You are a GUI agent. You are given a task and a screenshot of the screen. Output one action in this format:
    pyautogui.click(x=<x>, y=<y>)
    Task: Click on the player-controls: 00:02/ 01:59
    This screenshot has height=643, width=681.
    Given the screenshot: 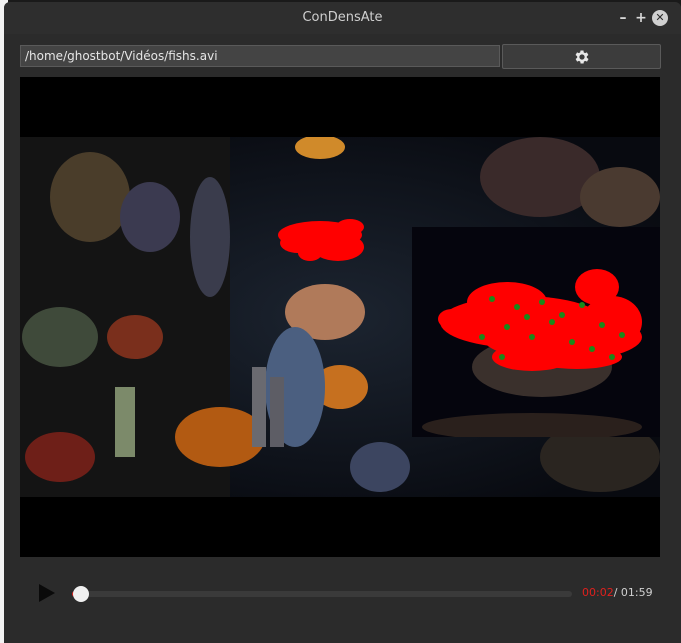 What is the action you would take?
    pyautogui.click(x=342, y=597)
    